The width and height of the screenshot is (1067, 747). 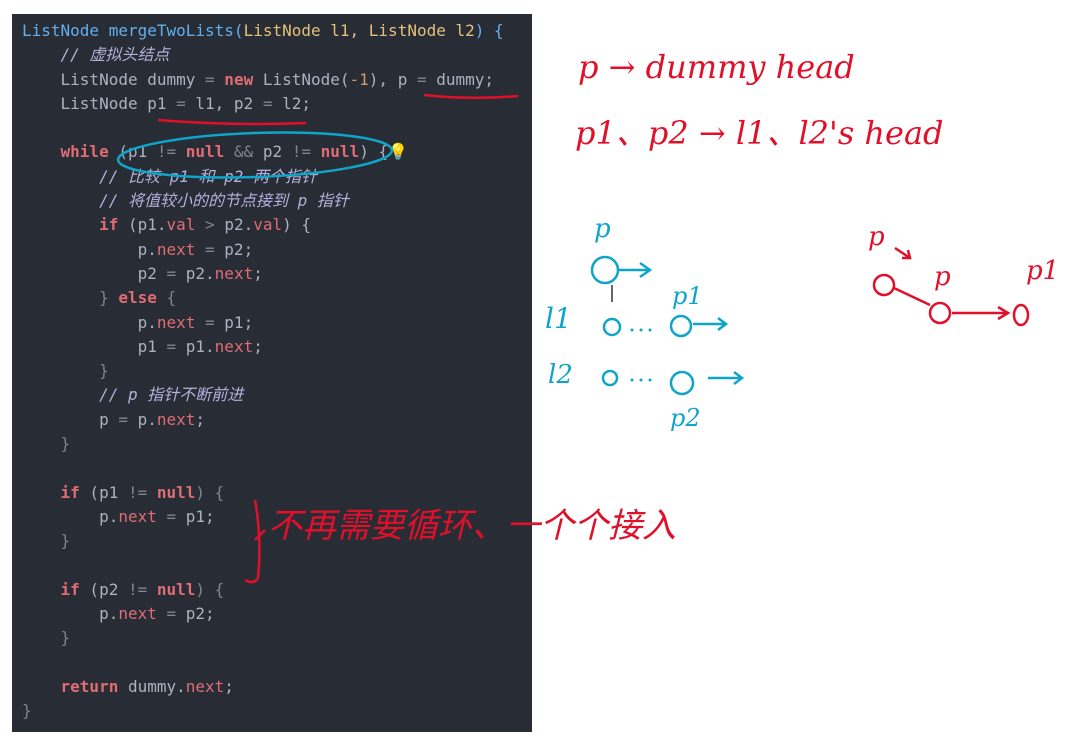 What do you see at coordinates (263, 152) in the screenshot?
I see `code-line: while (p1 != null && p2 != null) {💡` at bounding box center [263, 152].